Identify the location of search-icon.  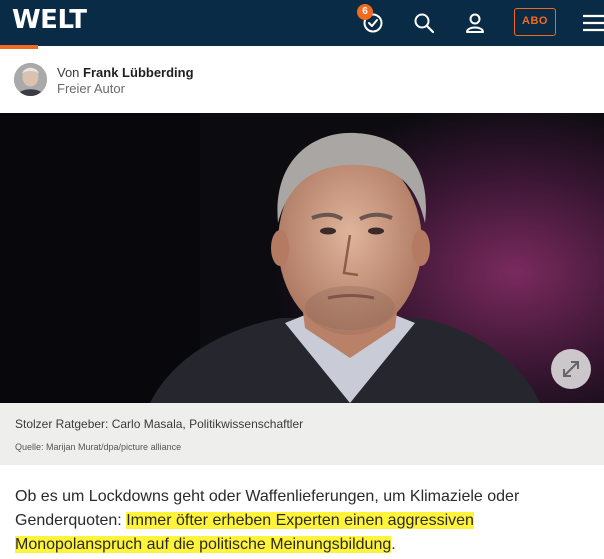
(424, 23).